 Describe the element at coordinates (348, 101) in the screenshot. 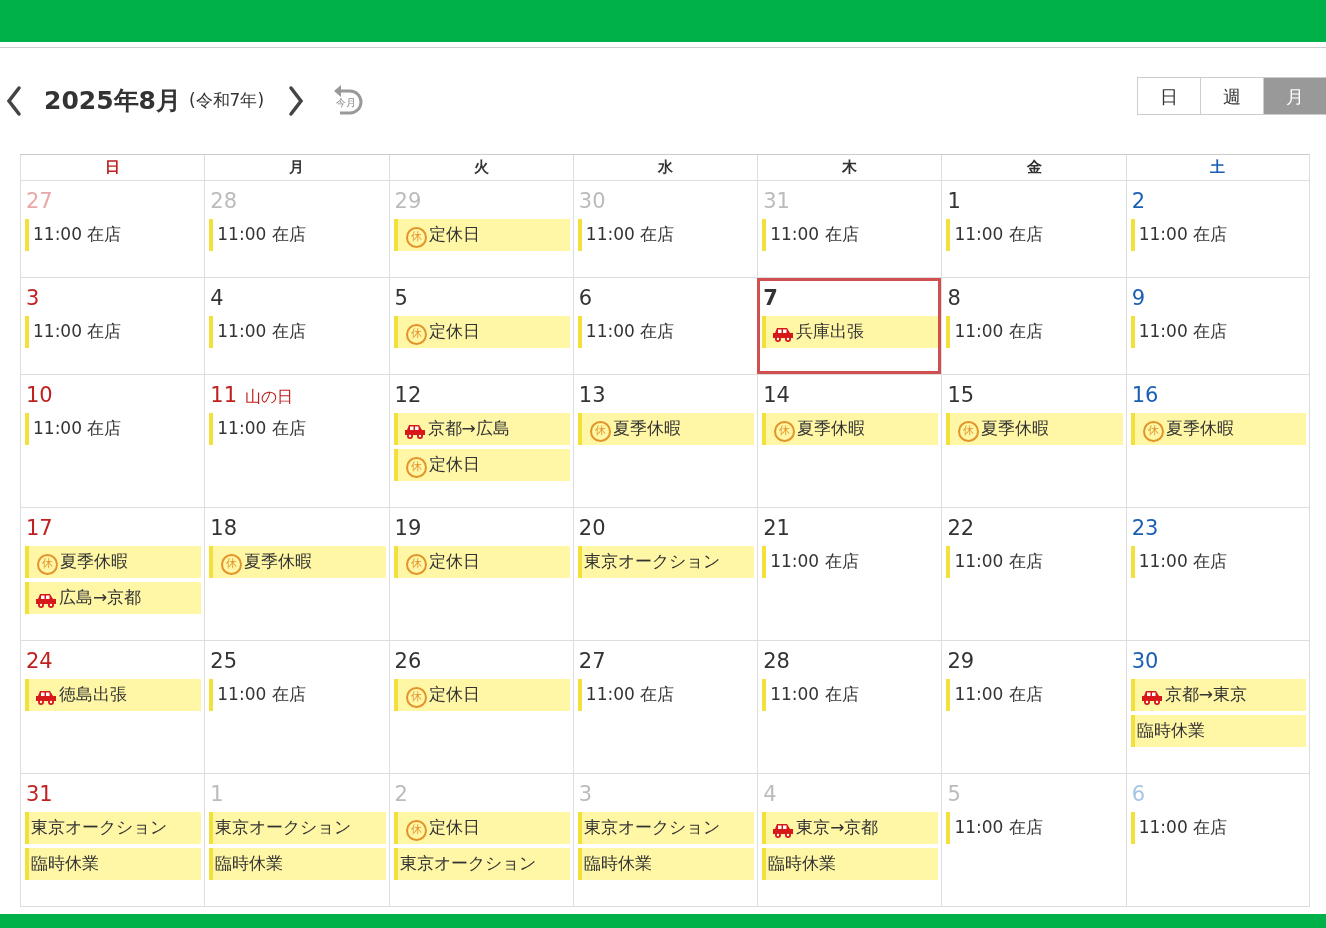

I see `this-month-button: 今月` at that location.